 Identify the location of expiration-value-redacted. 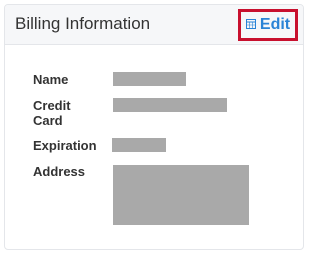
(139, 145).